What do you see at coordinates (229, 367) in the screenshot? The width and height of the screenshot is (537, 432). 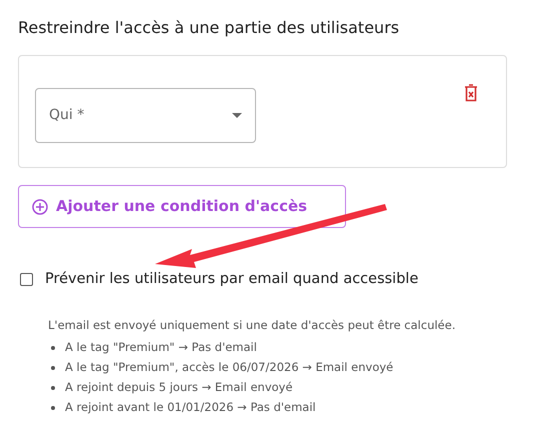 I see `example-item: A le tag "Premium", accès le 06/07/2026 → Email envoyé` at bounding box center [229, 367].